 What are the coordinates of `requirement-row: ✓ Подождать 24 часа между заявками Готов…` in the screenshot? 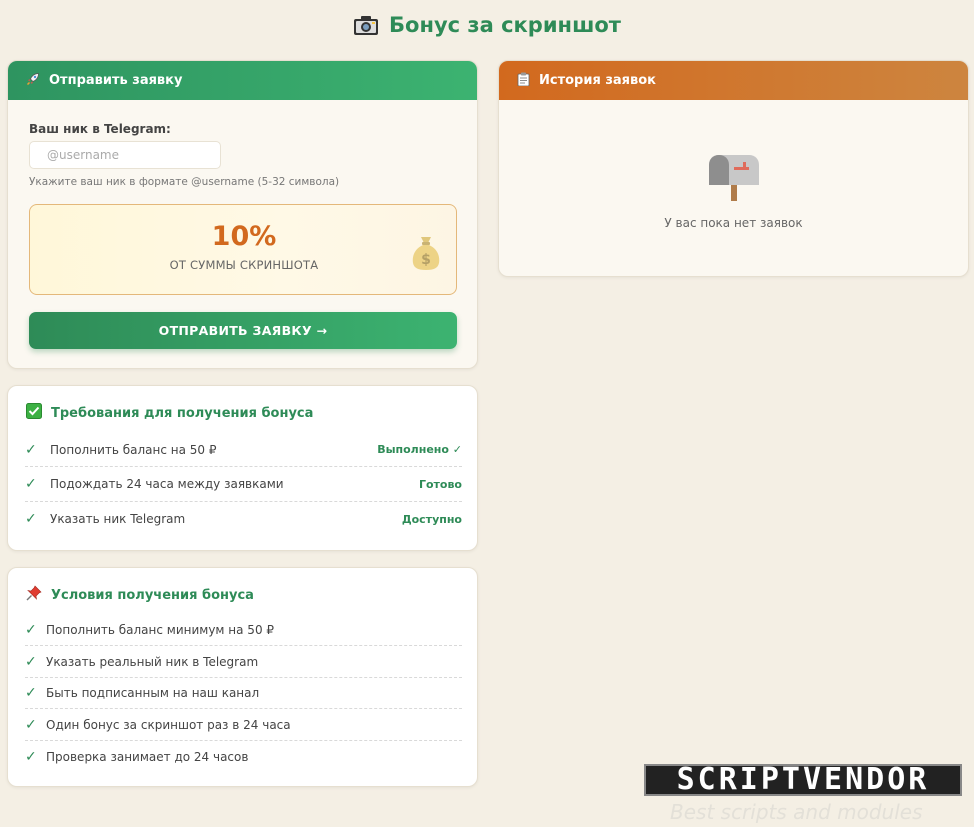 It's located at (243, 484).